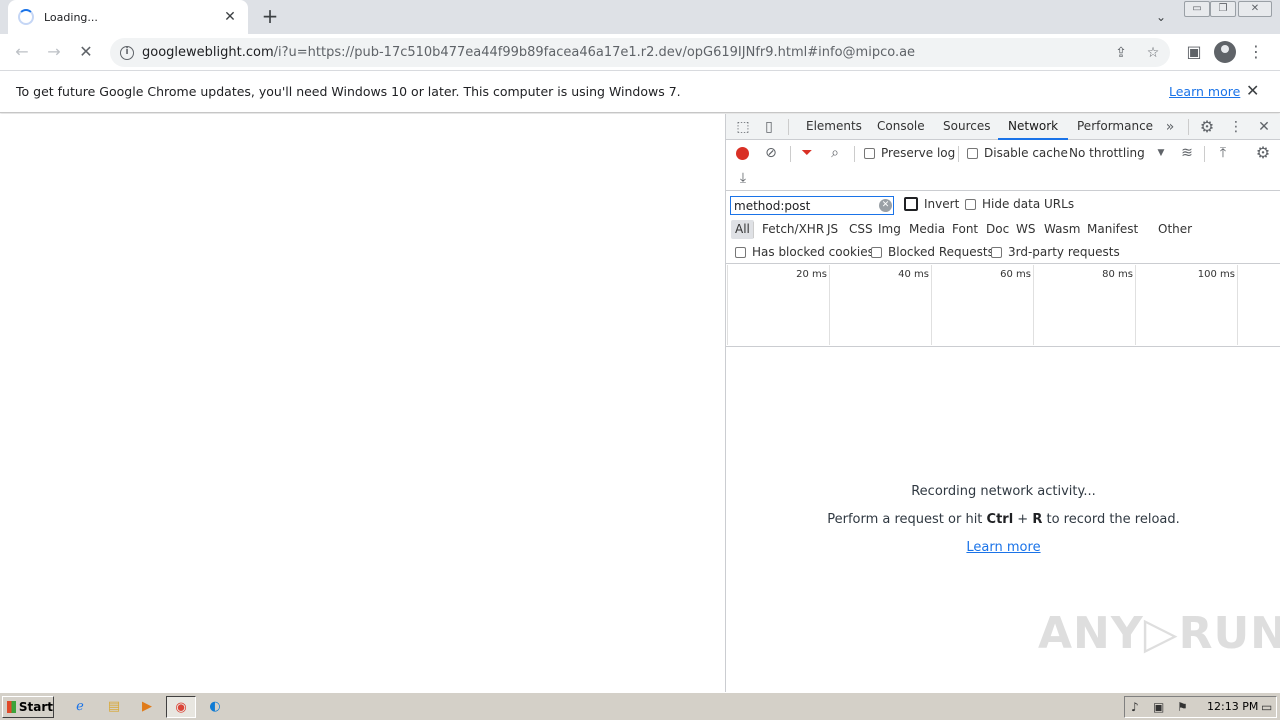 The image size is (1280, 720). I want to click on timeline-label: 40 ms, so click(913, 274).